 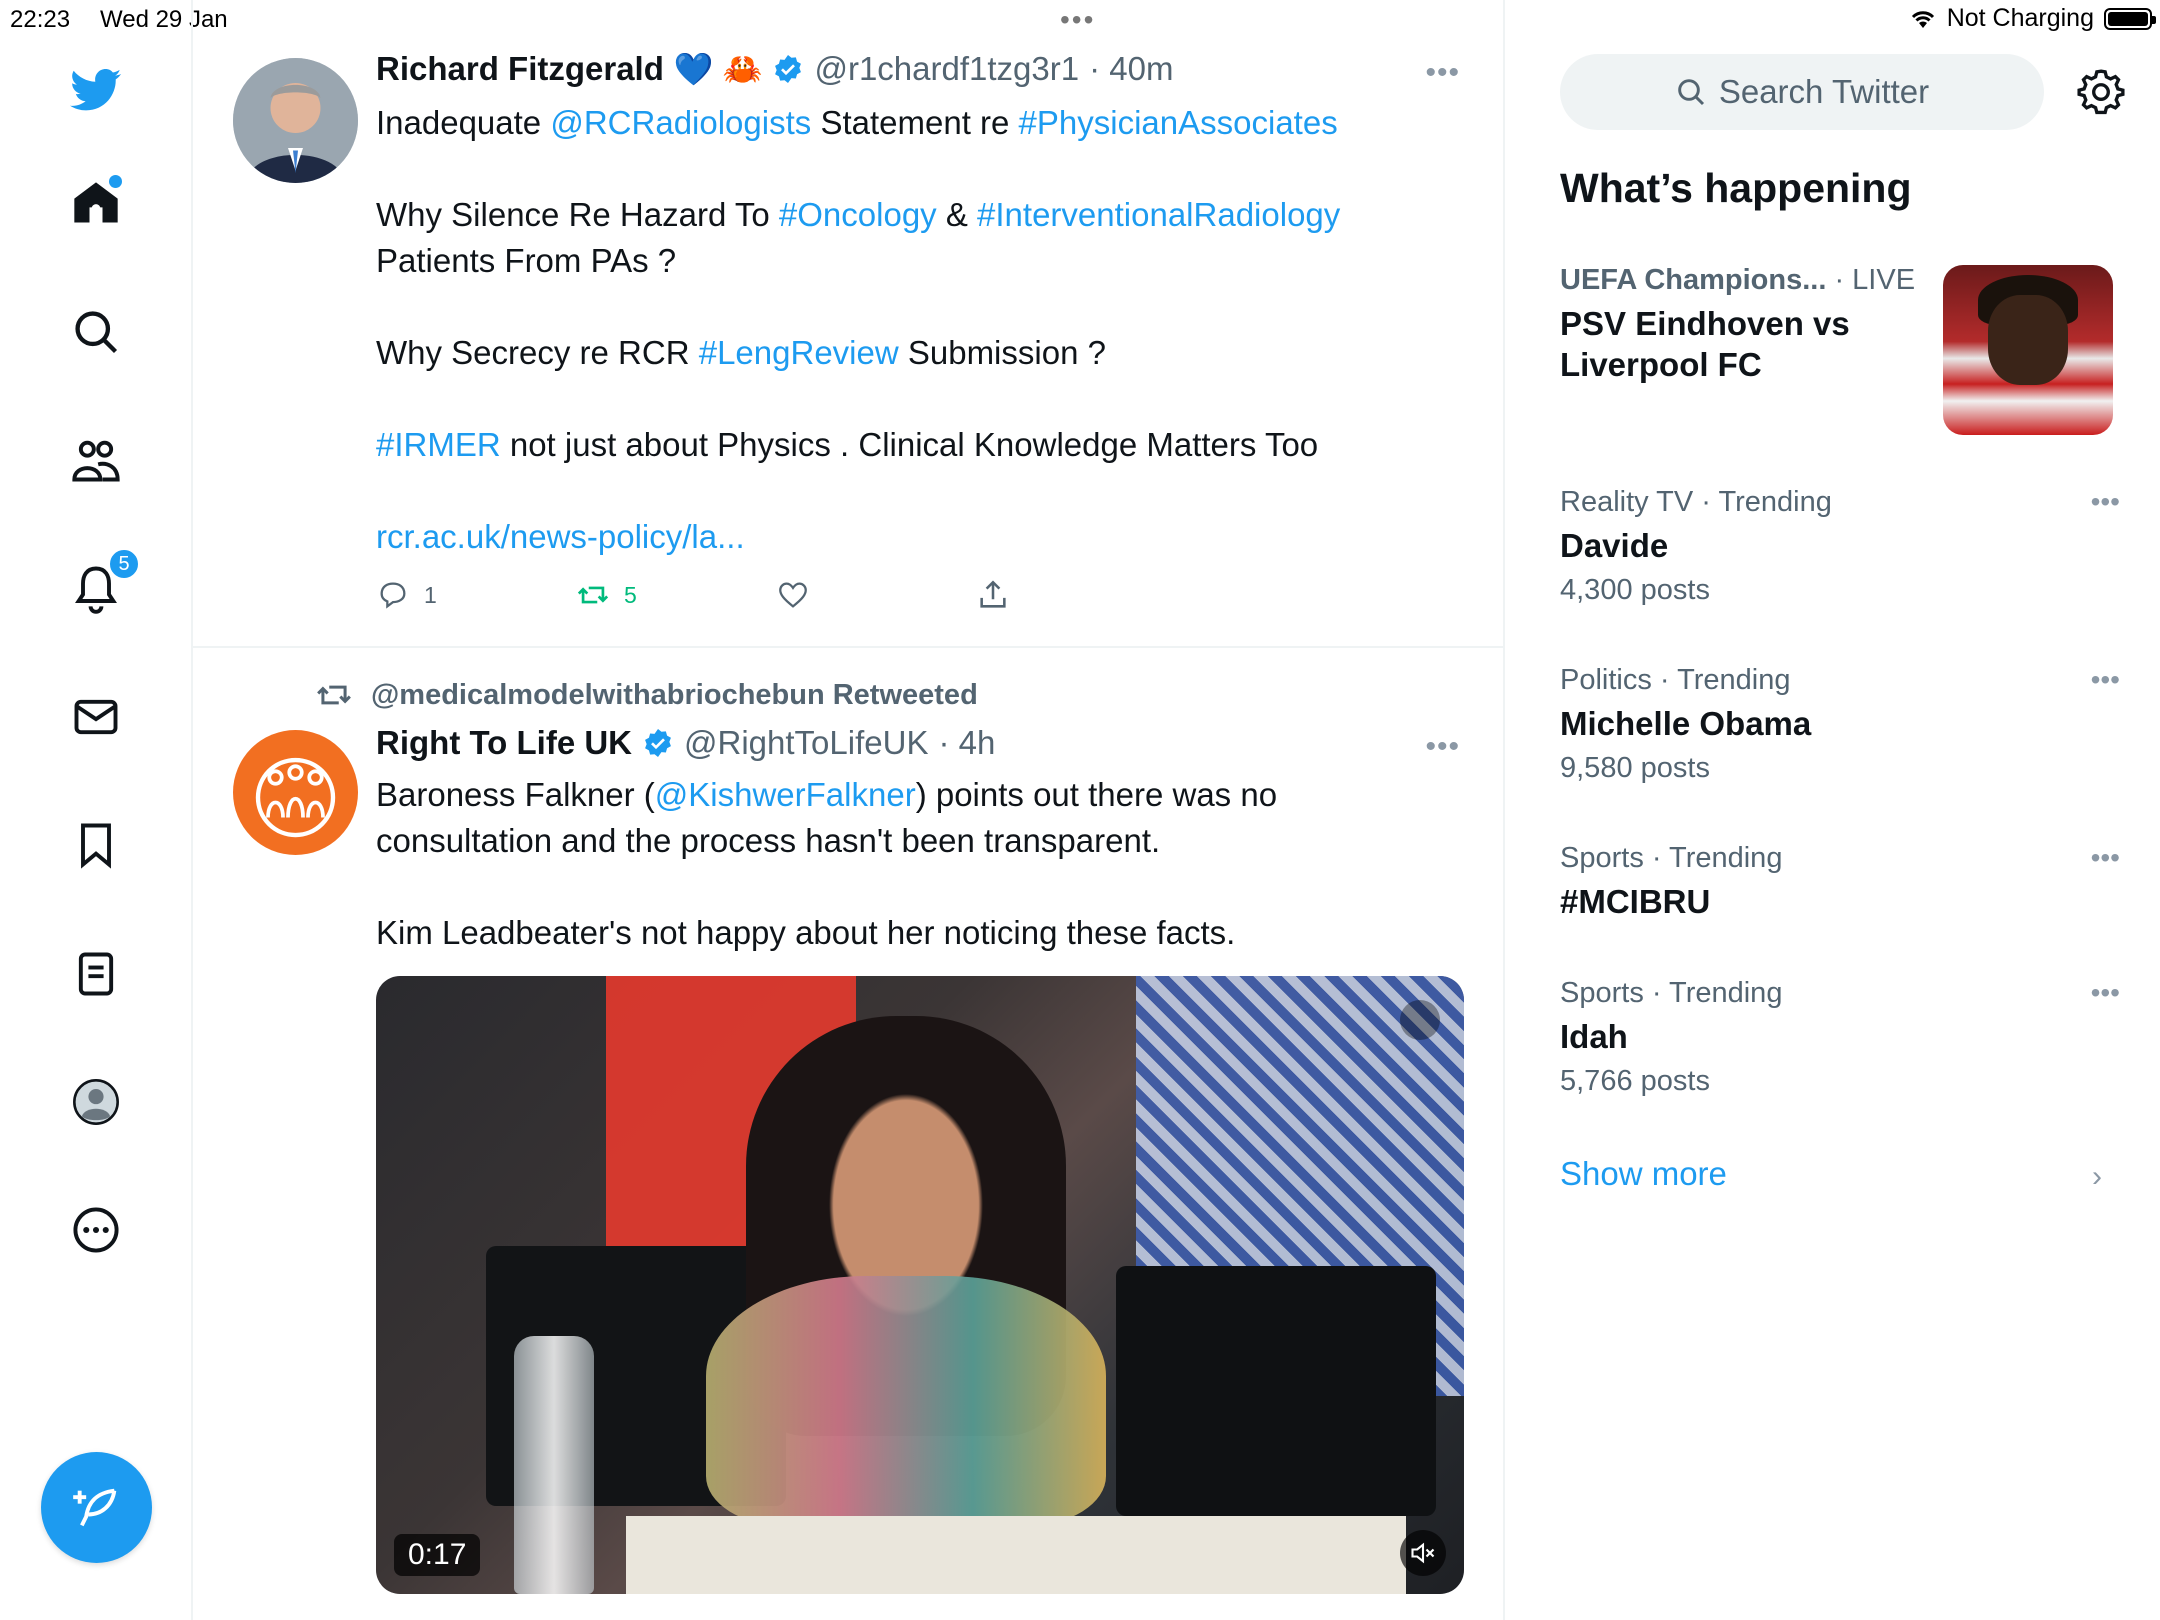 I want to click on trend-meta: Politics · Trending, so click(x=1675, y=680).